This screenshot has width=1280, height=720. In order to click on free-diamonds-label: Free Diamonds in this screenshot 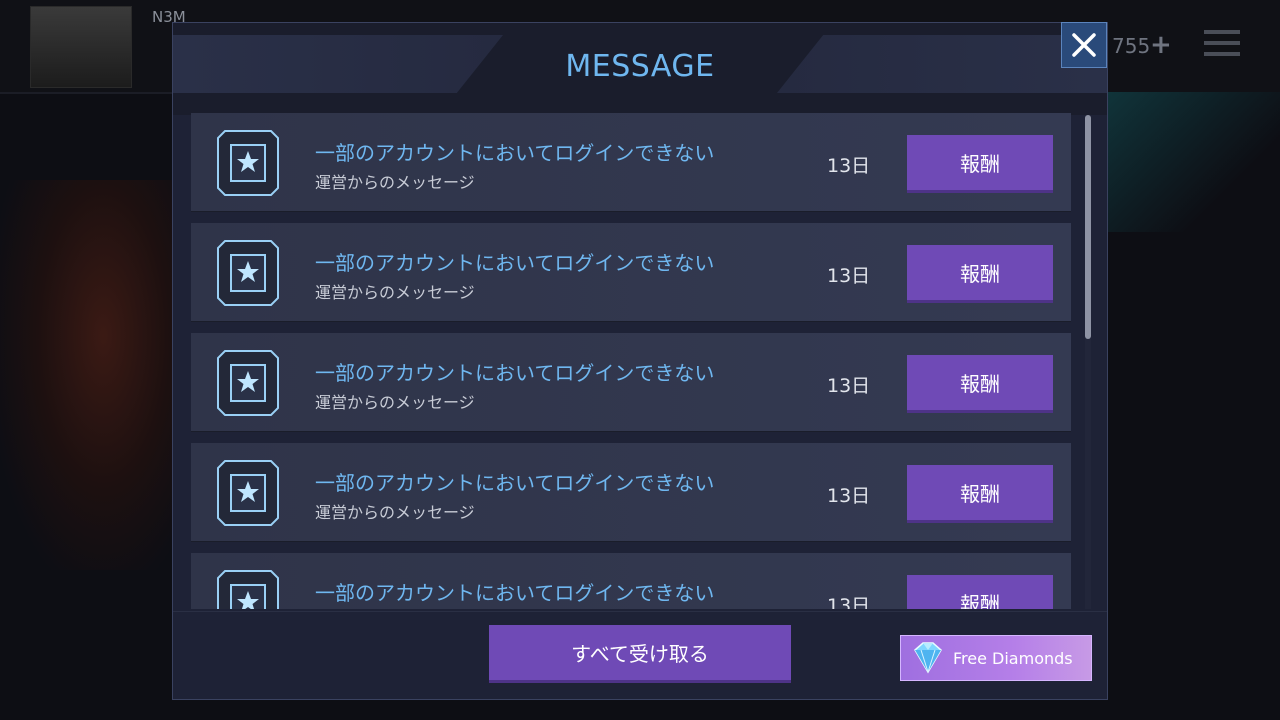, I will do `click(1013, 658)`.